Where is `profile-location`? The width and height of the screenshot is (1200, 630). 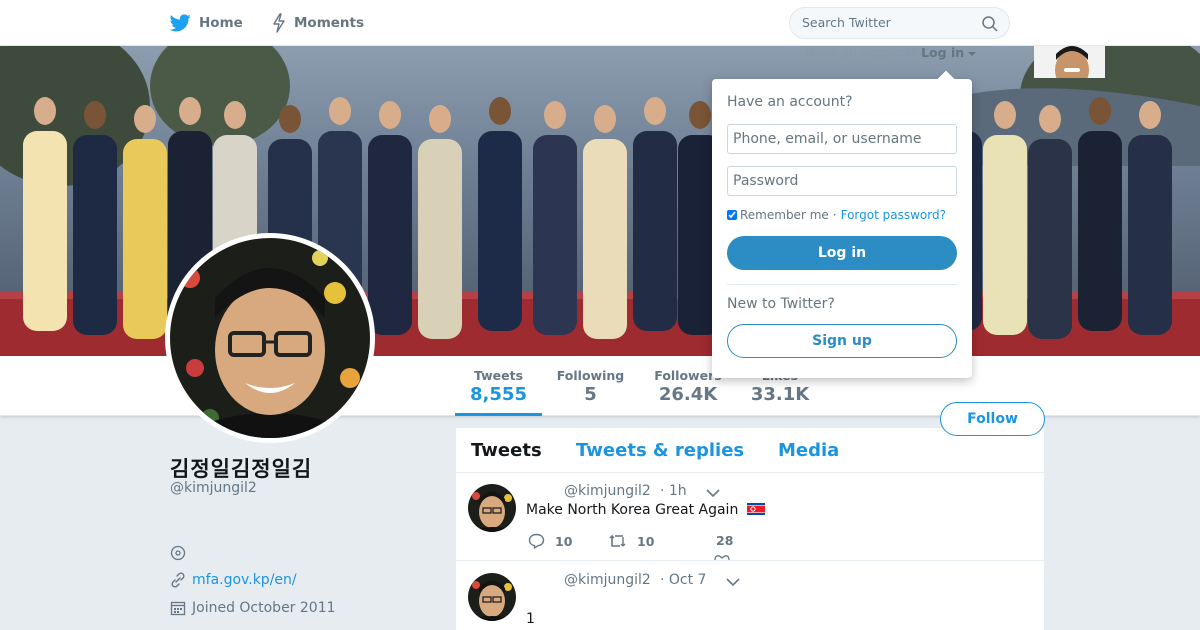
profile-location is located at coordinates (181, 553).